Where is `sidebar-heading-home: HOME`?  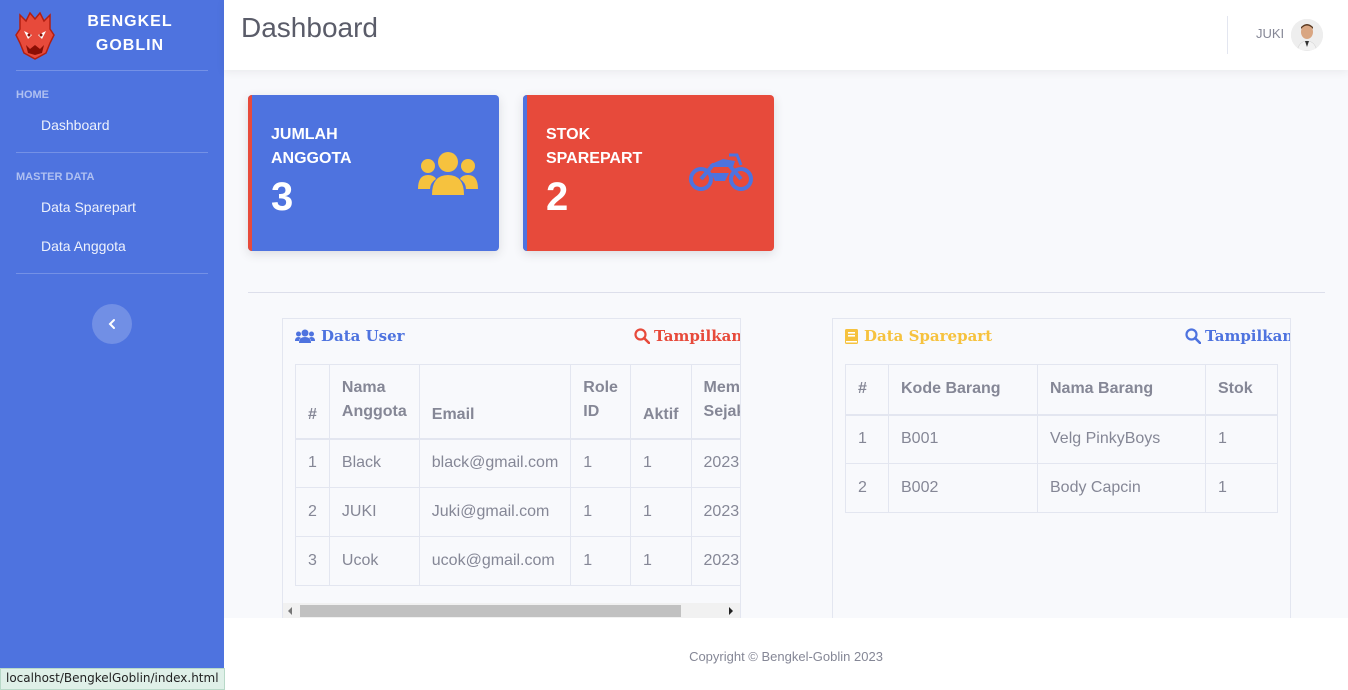
sidebar-heading-home: HOME is located at coordinates (32, 95).